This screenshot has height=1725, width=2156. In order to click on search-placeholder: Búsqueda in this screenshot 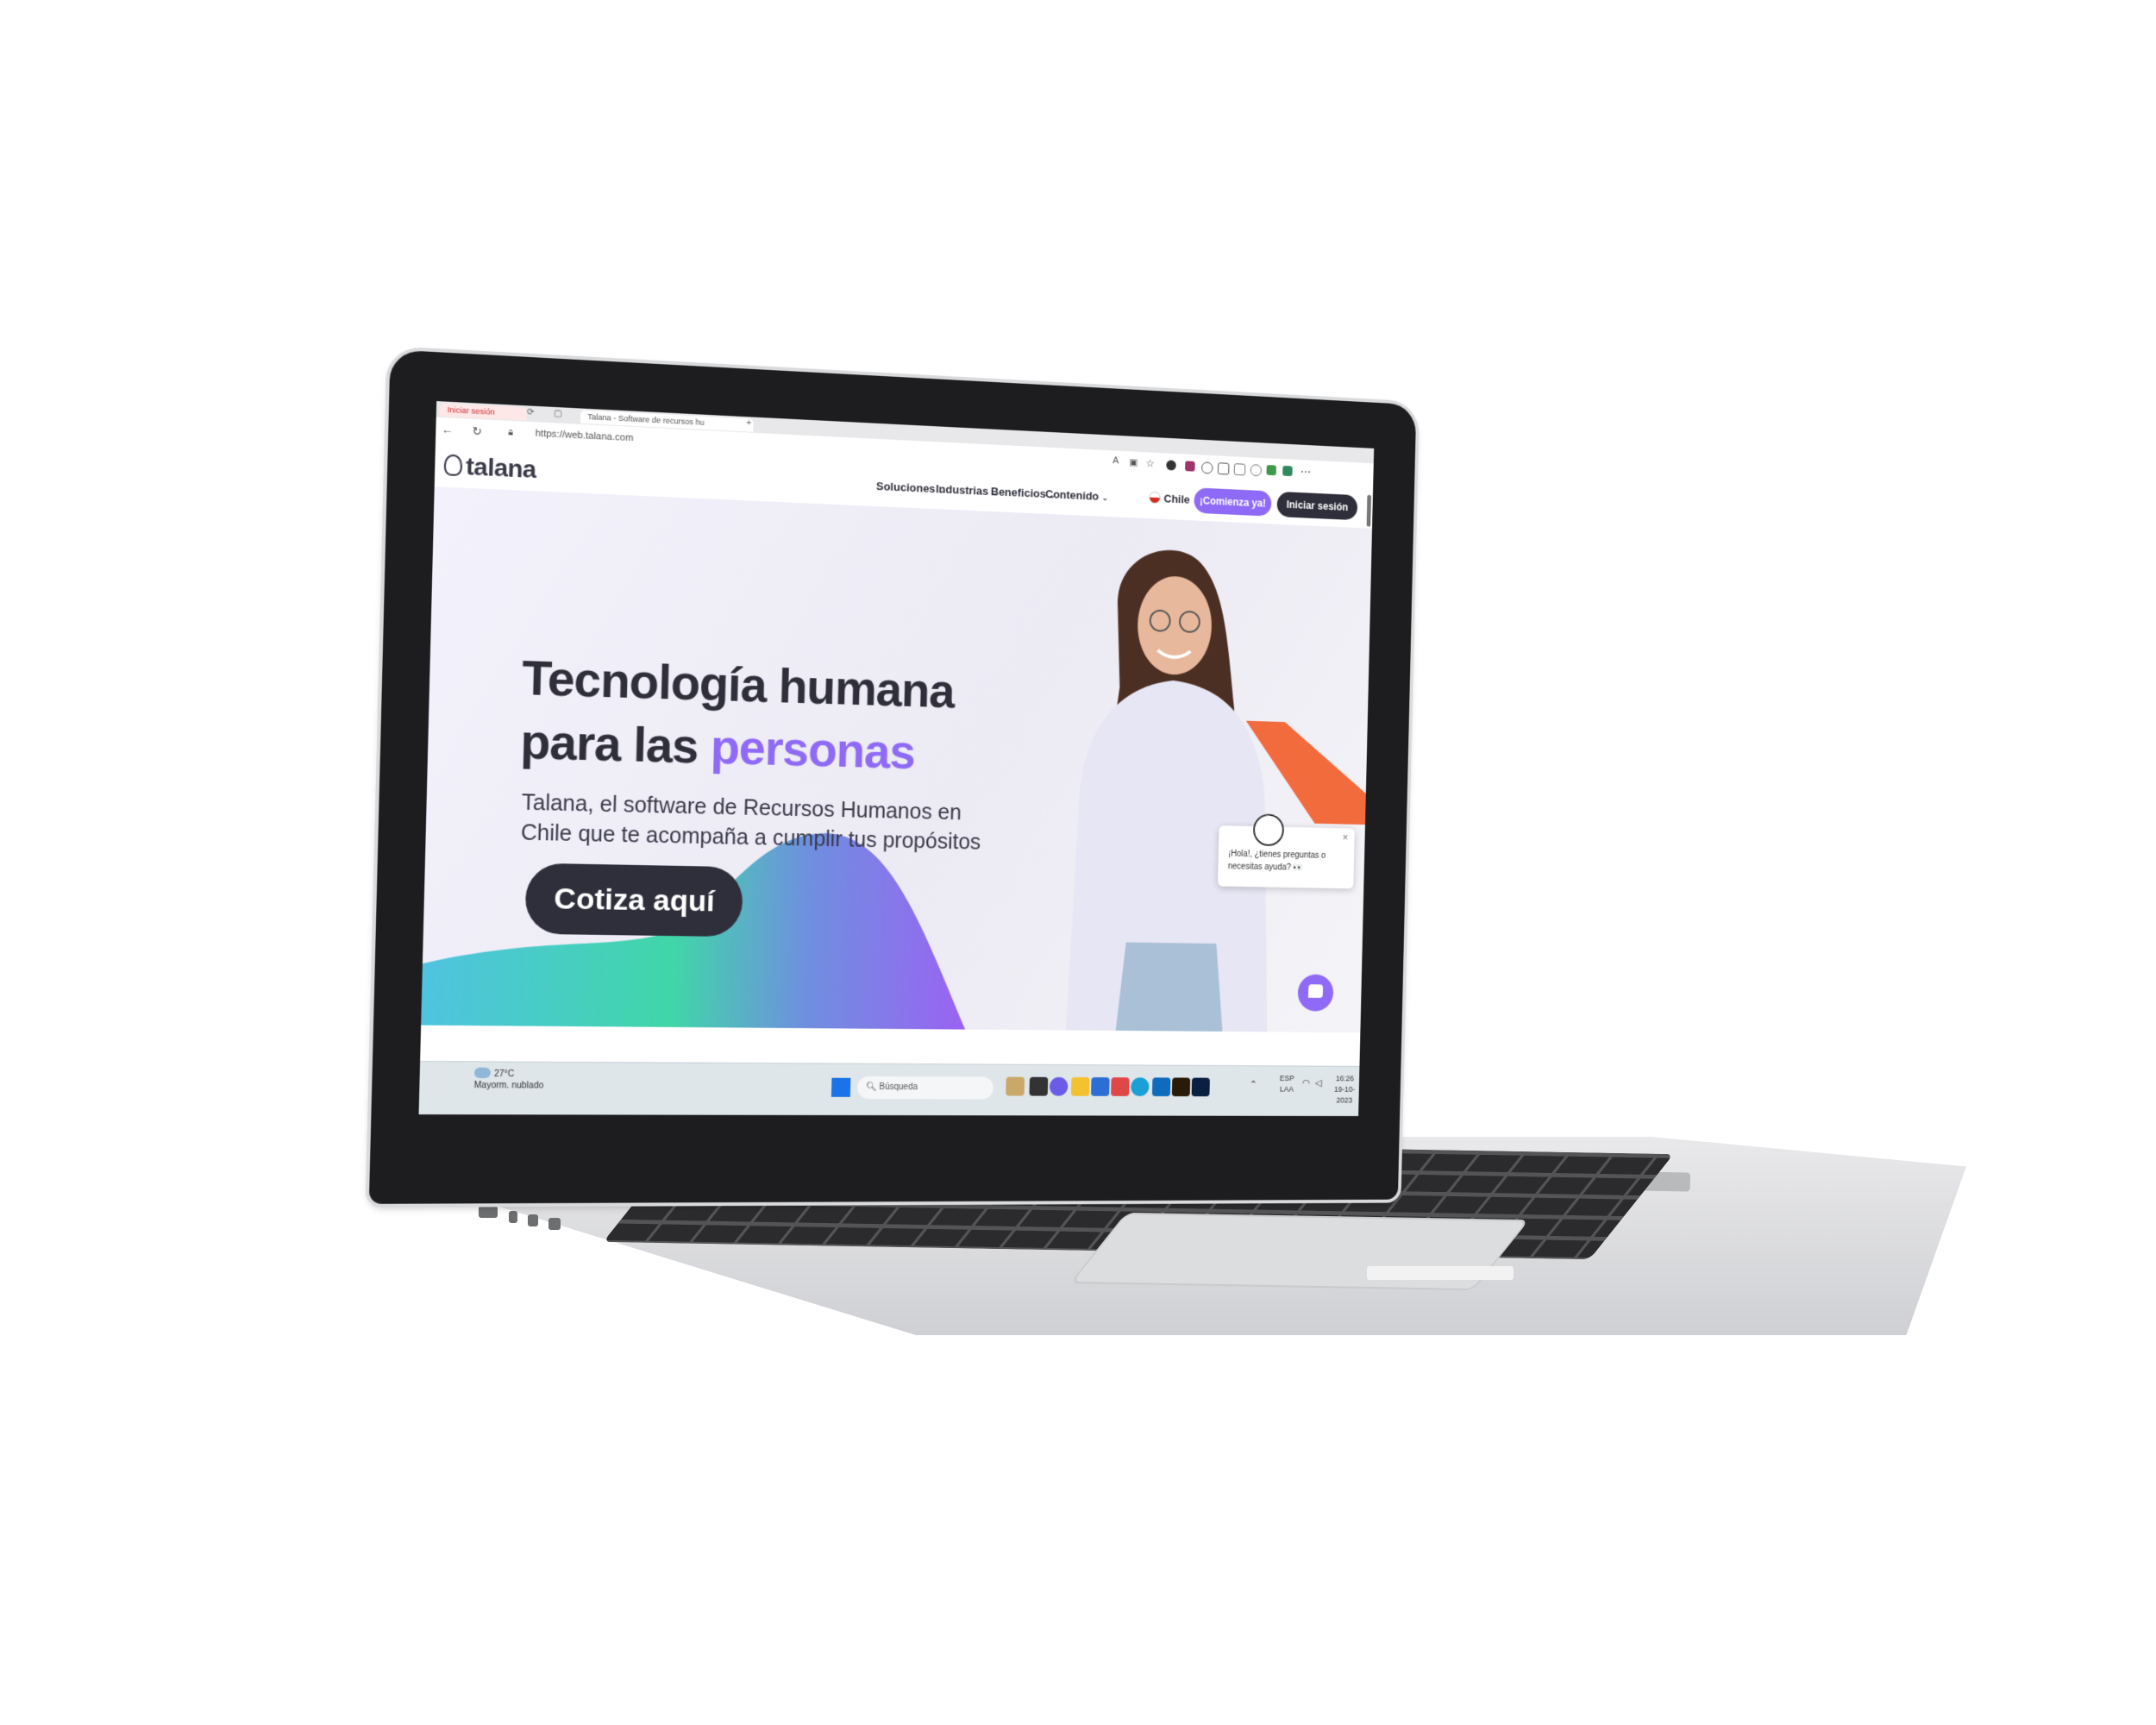, I will do `click(898, 1087)`.